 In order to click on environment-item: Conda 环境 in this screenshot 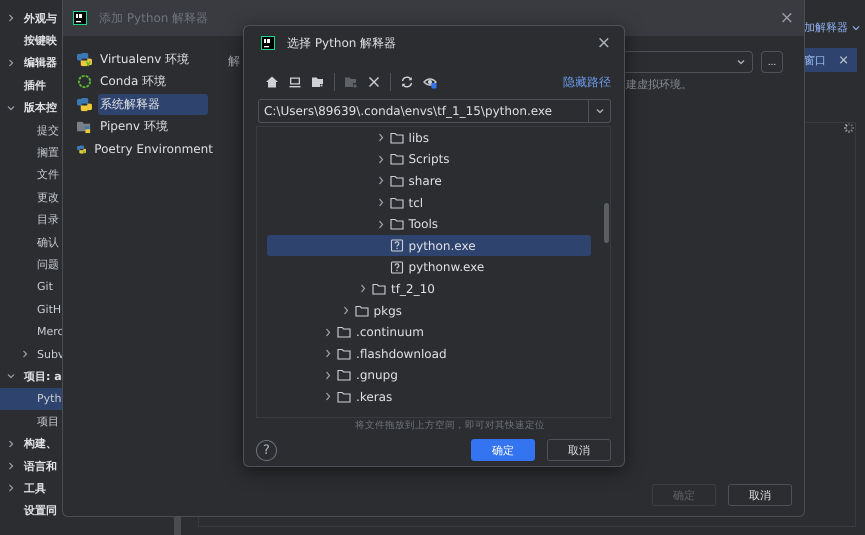, I will do `click(146, 81)`.